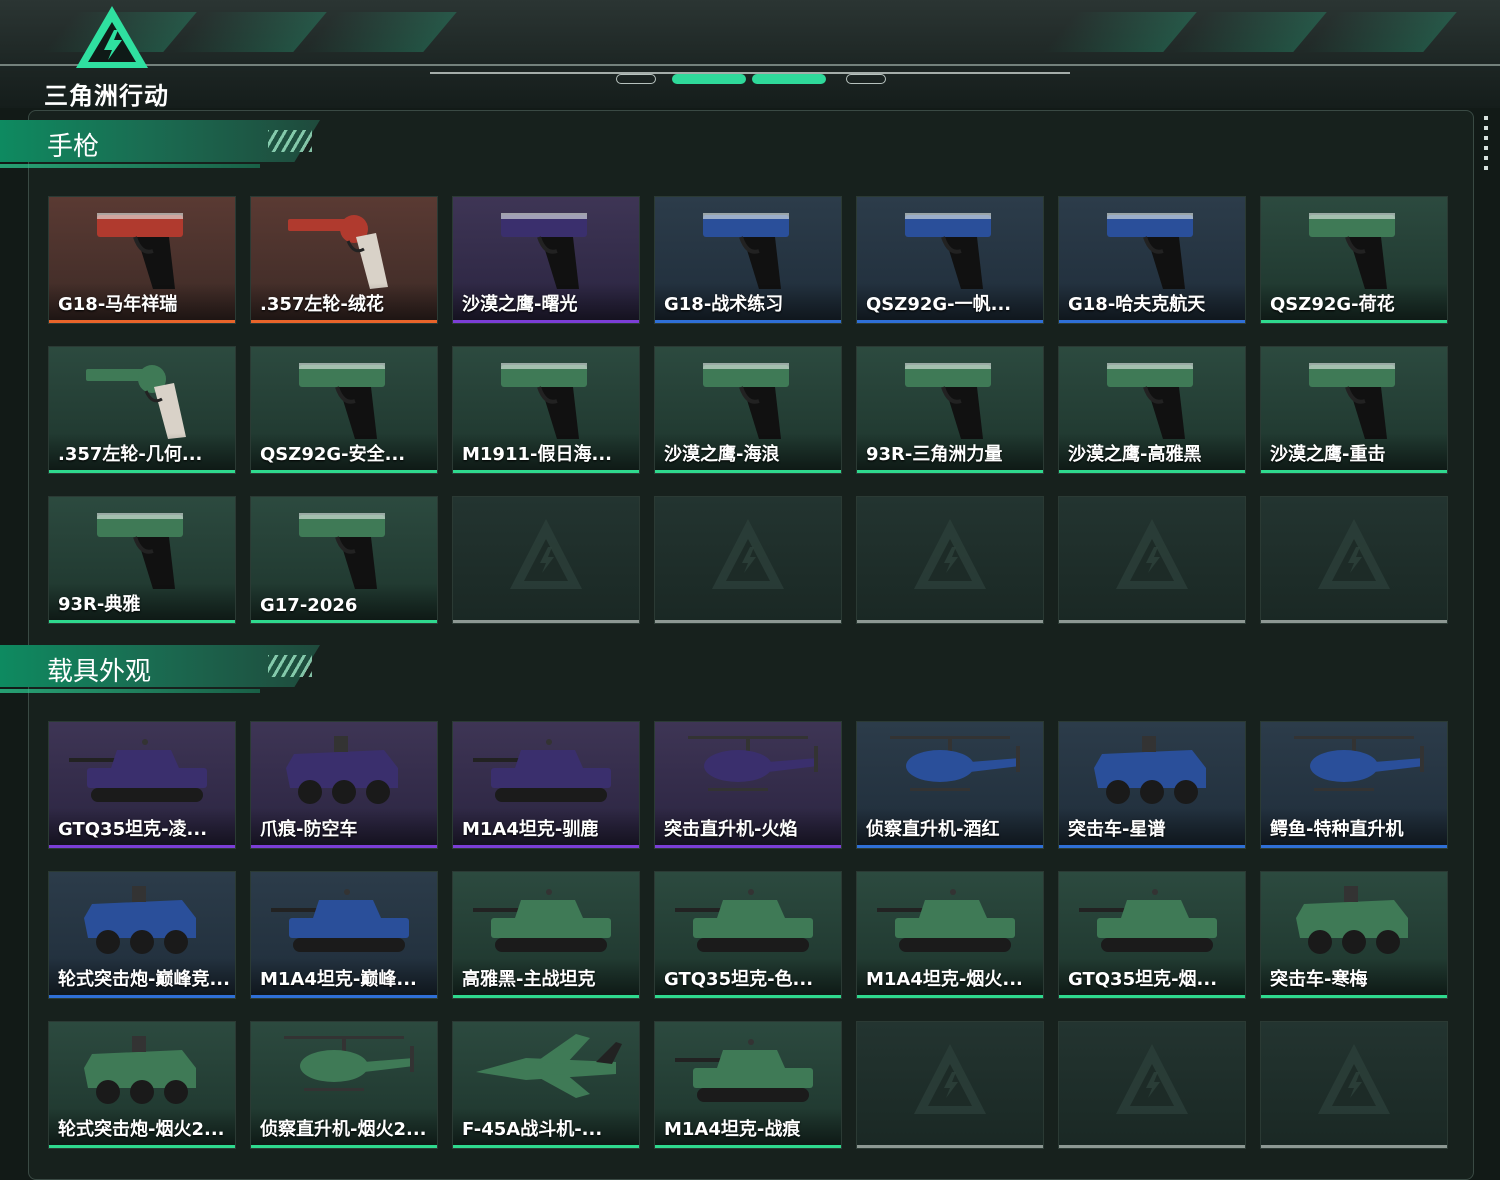 The width and height of the screenshot is (1500, 1180). I want to click on skin-card: G18-哈夫克航天, so click(1152, 260).